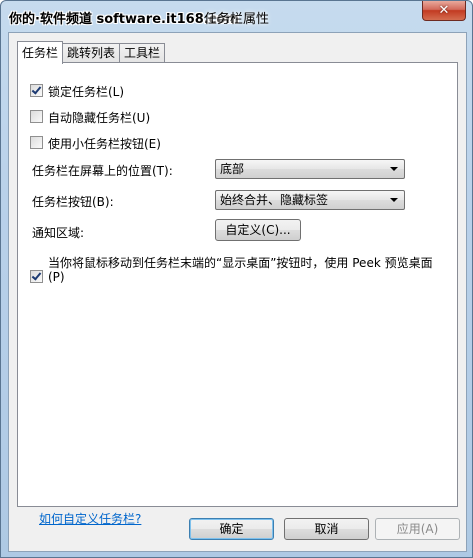  What do you see at coordinates (142, 53) in the screenshot?
I see `tab-toolbars: 工具栏` at bounding box center [142, 53].